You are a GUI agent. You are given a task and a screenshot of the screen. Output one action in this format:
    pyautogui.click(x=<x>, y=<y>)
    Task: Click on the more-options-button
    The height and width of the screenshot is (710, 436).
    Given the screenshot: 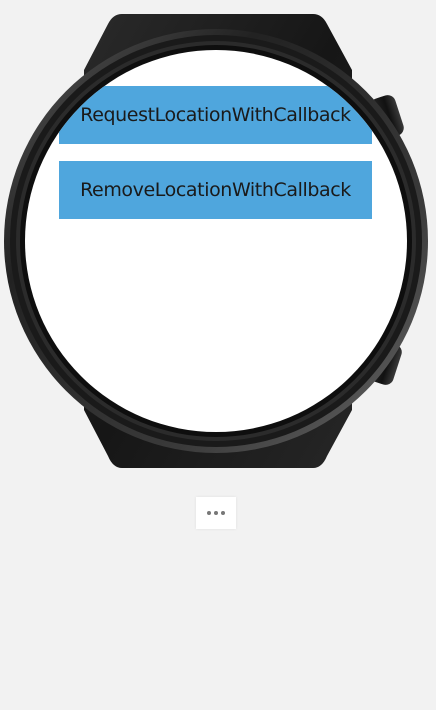 What is the action you would take?
    pyautogui.click(x=216, y=513)
    